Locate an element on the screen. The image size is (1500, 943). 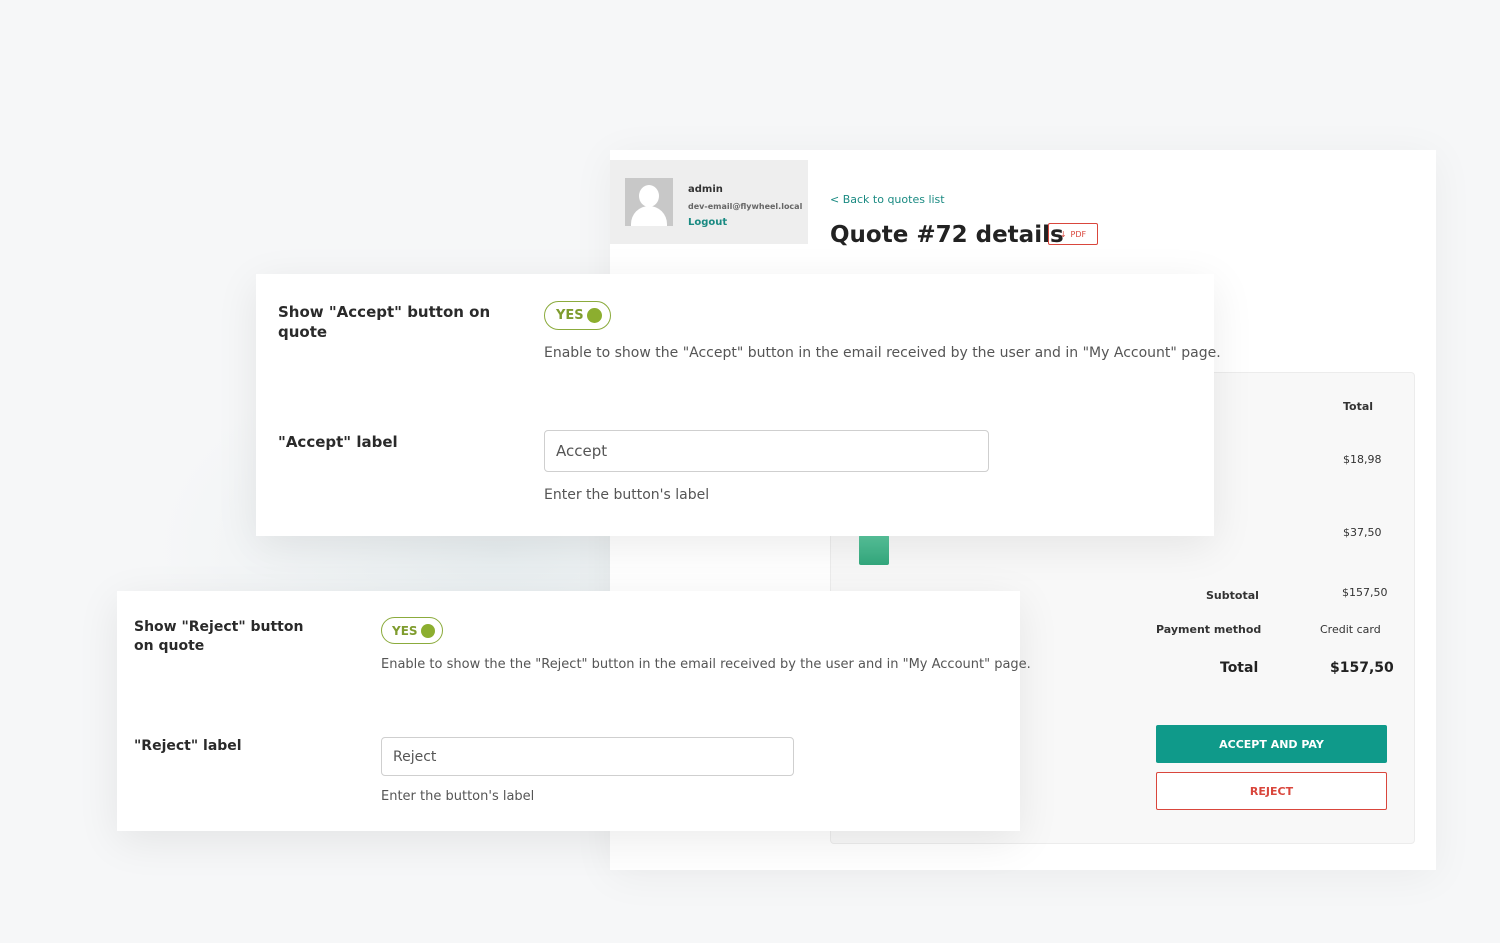
avatar-icon is located at coordinates (649, 202).